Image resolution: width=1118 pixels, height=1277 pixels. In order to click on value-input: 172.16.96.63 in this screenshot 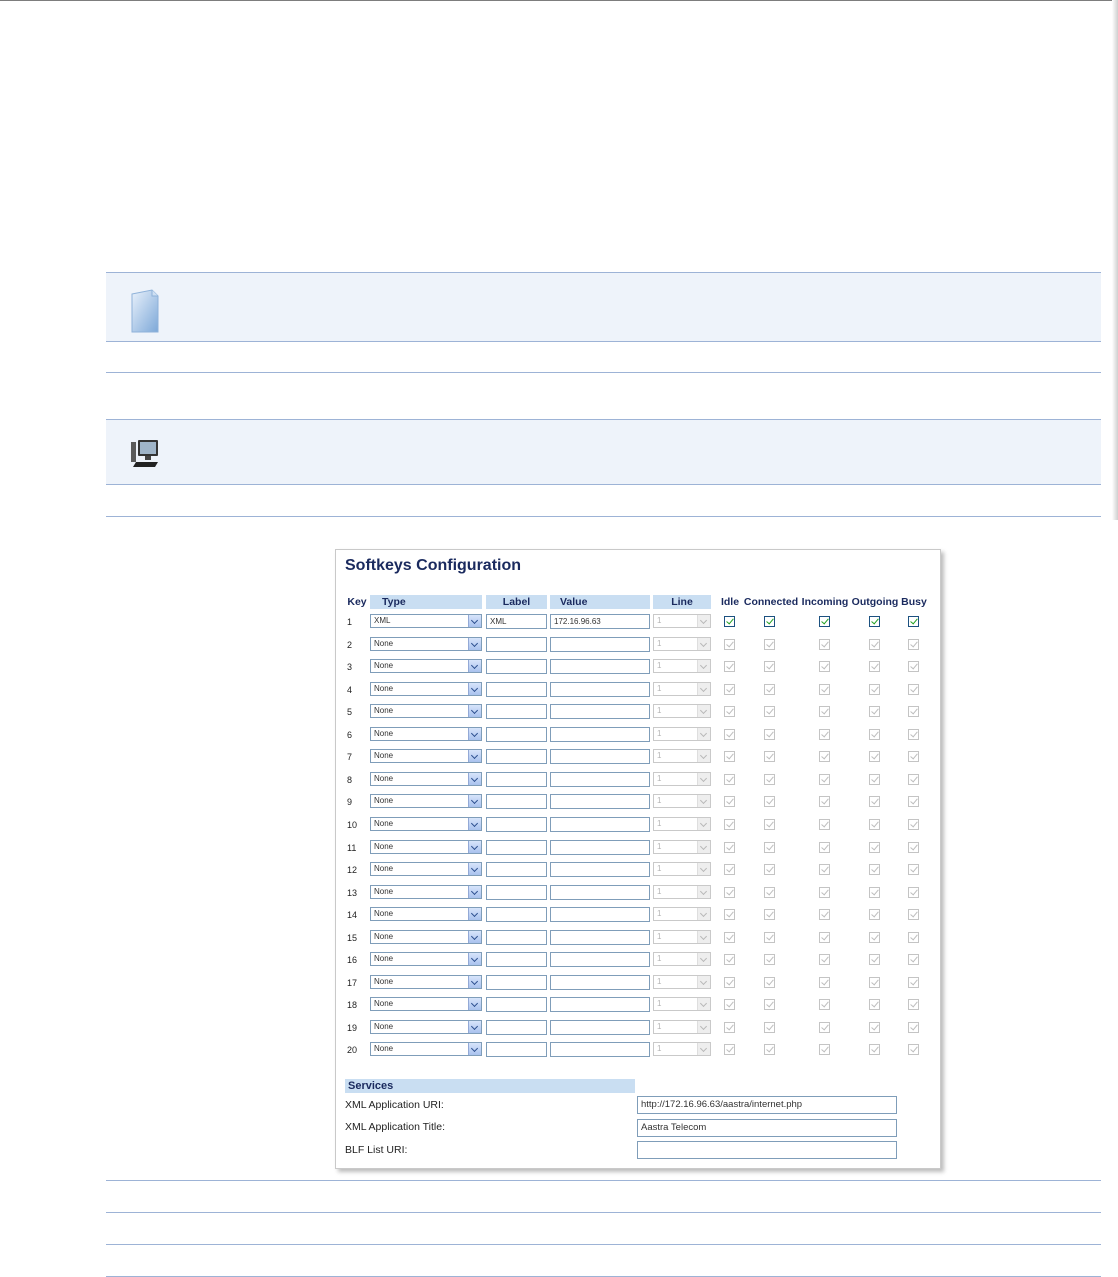, I will do `click(600, 621)`.